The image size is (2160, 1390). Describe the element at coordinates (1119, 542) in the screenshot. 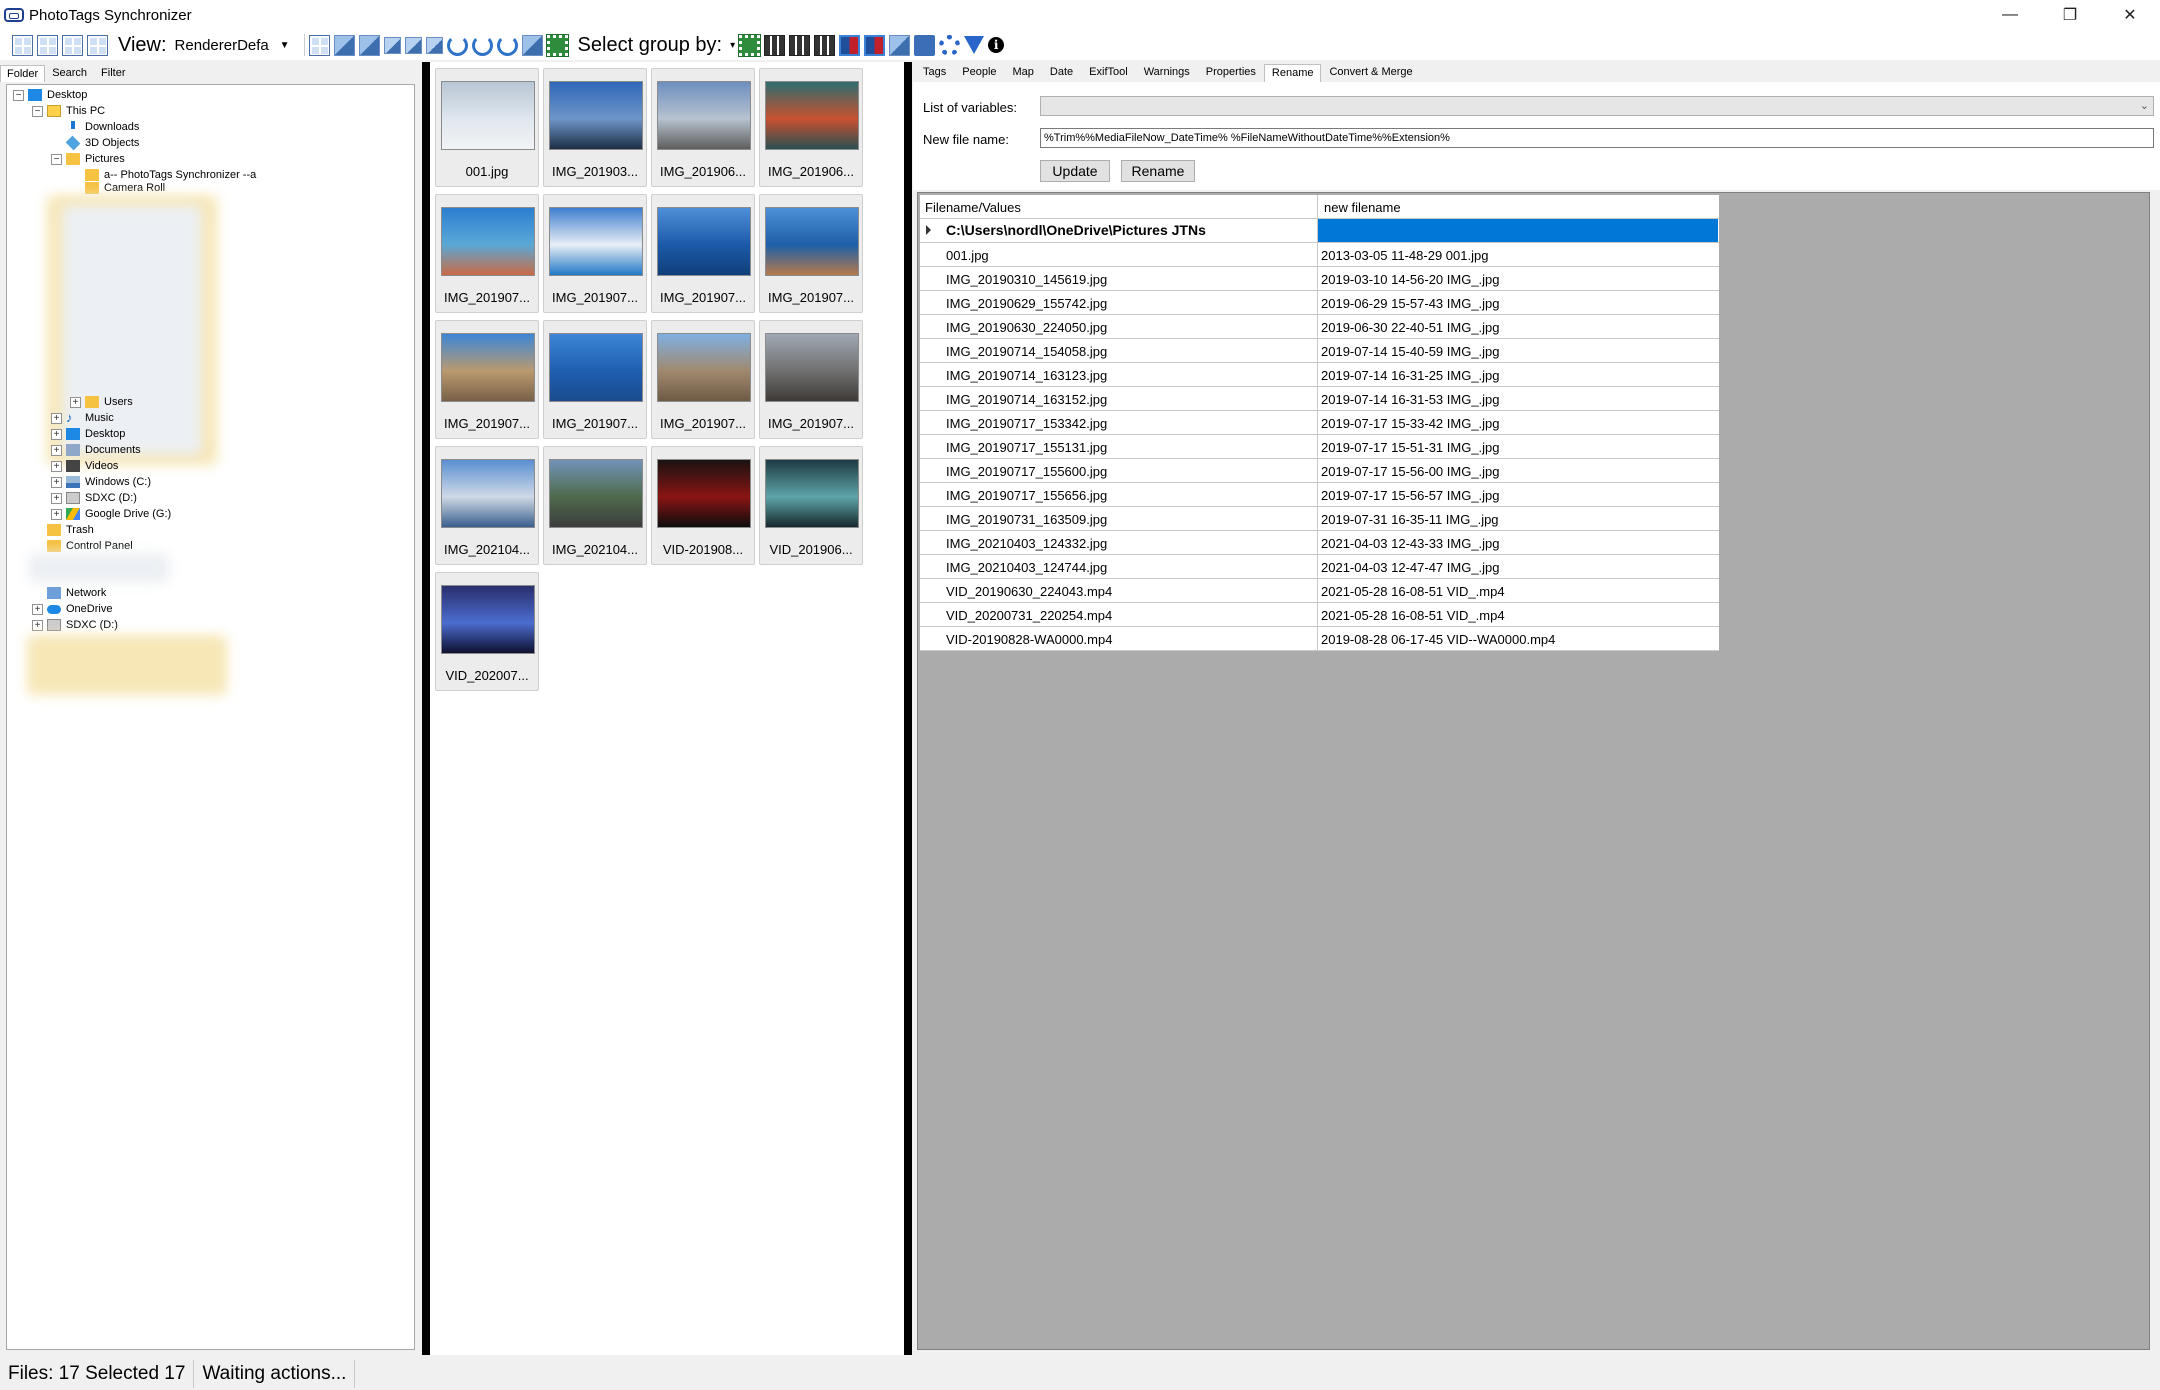

I see `filename-cell: IMG_20210403_124332.jpg` at that location.